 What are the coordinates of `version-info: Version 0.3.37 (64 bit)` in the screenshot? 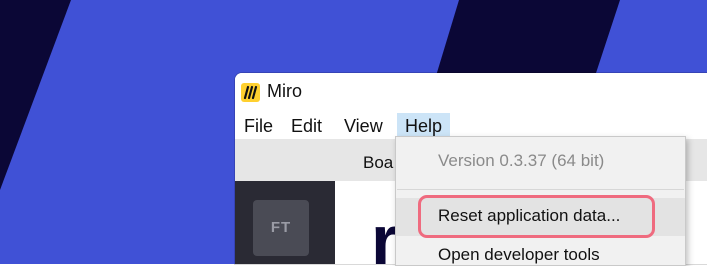 It's located at (521, 160).